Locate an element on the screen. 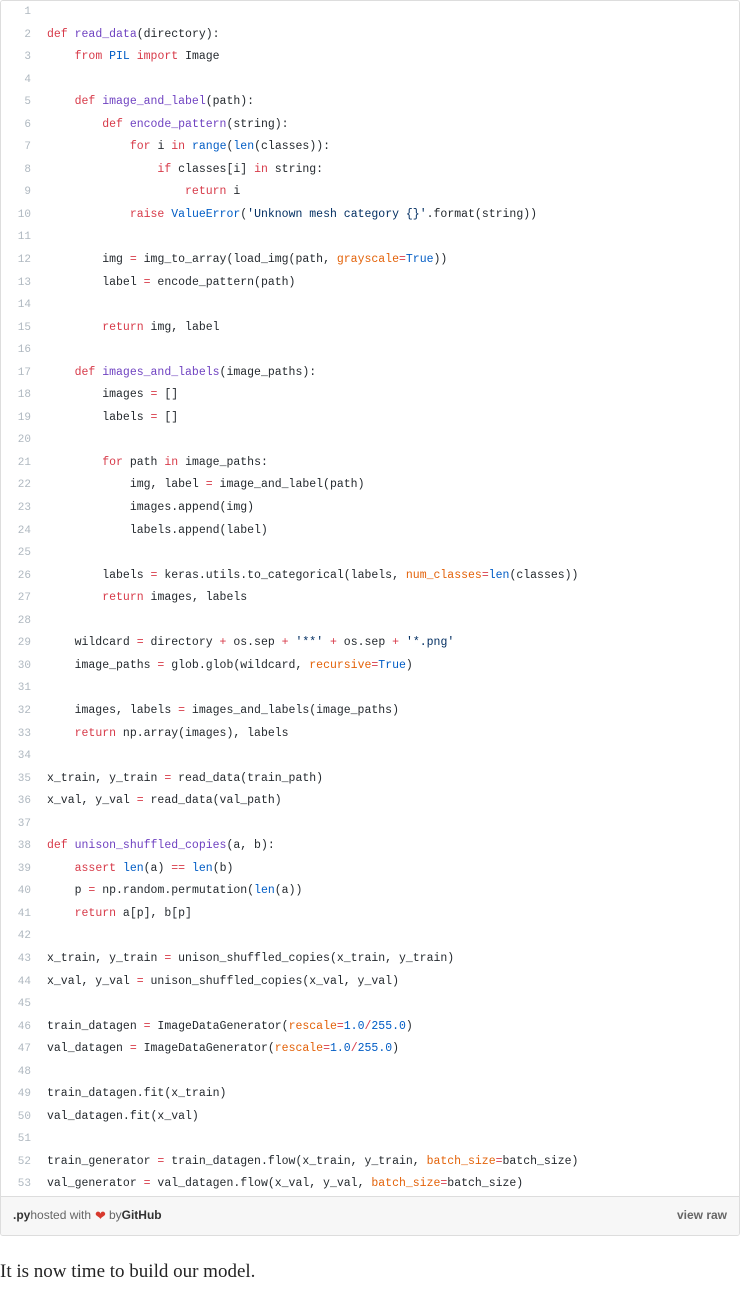  line-content: for path in image_paths: is located at coordinates (389, 463).